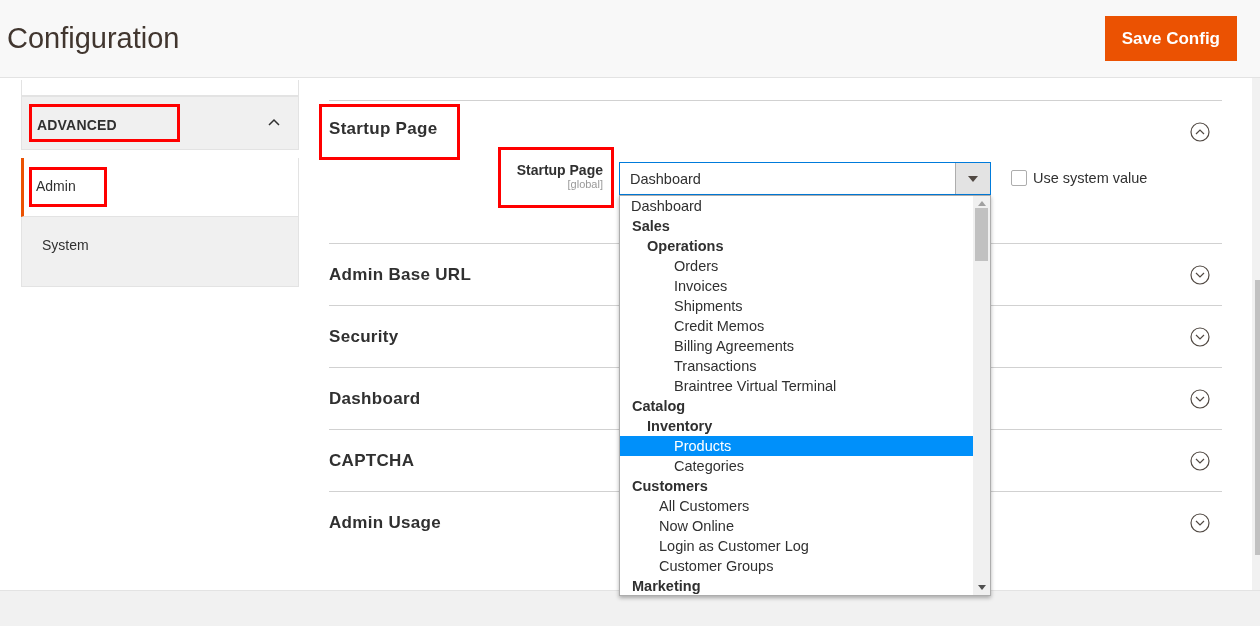  Describe the element at coordinates (65, 245) in the screenshot. I see `sidebar-item-label: System` at that location.